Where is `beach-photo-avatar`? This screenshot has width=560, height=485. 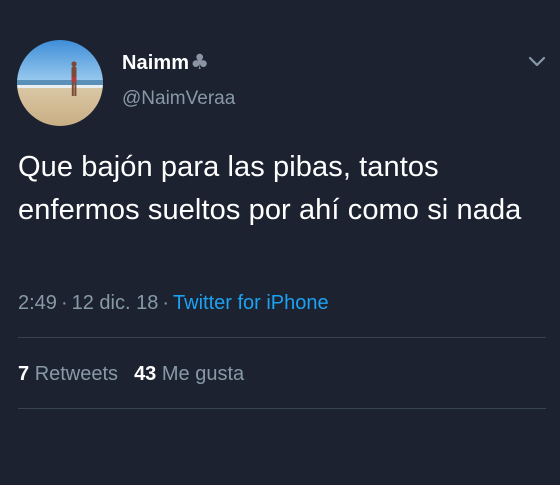 beach-photo-avatar is located at coordinates (60, 83).